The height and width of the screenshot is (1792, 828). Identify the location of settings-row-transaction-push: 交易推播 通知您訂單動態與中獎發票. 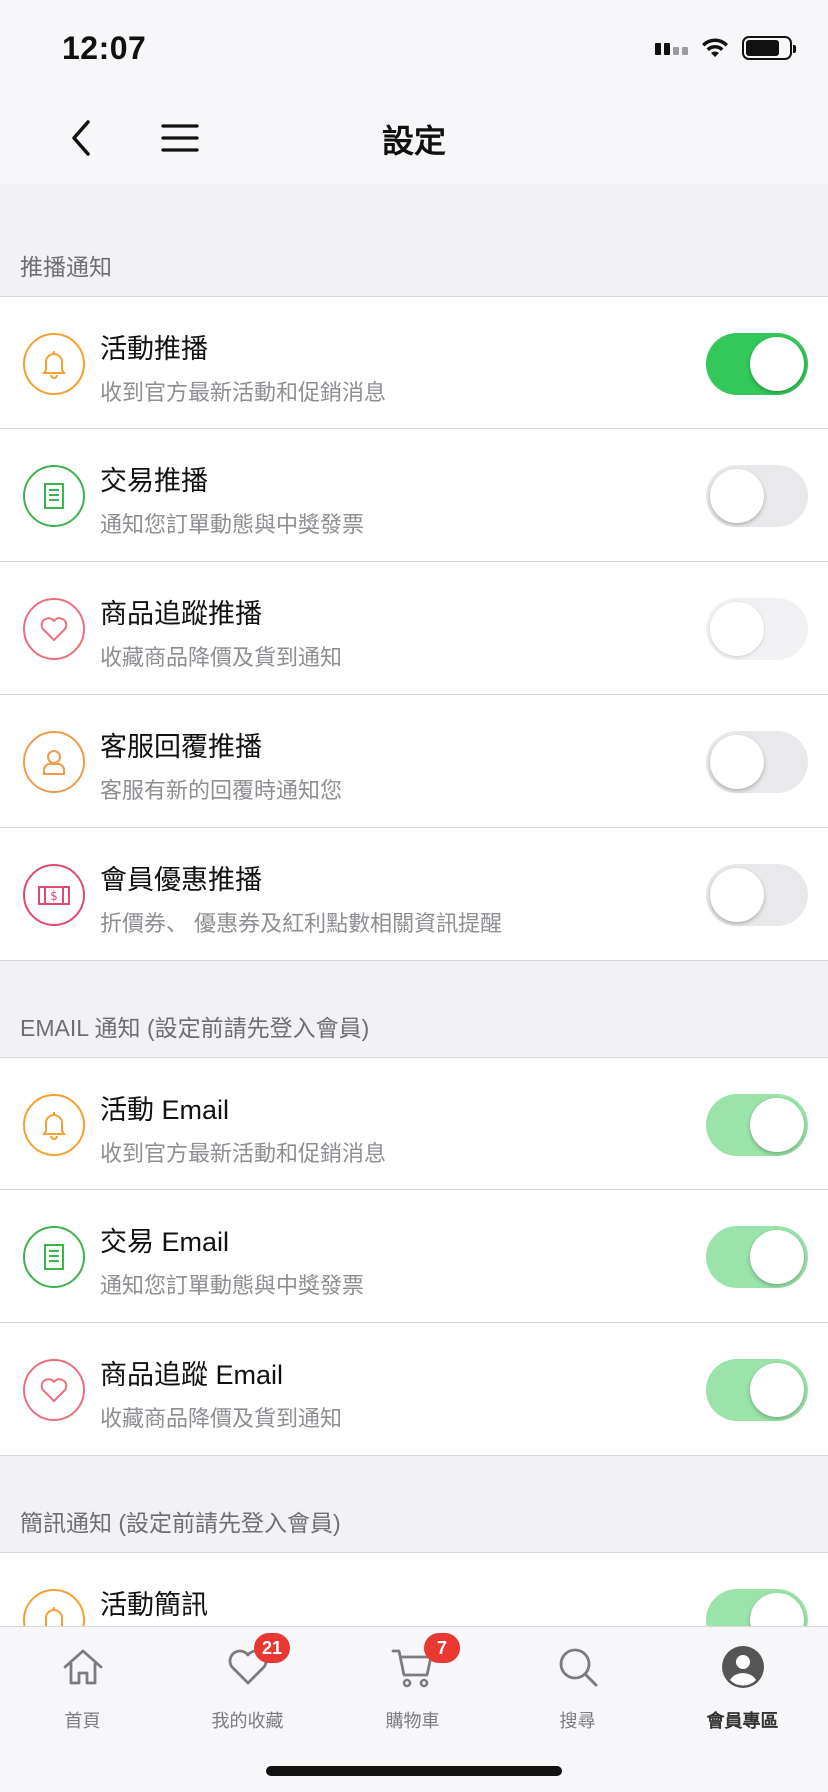
(414, 495).